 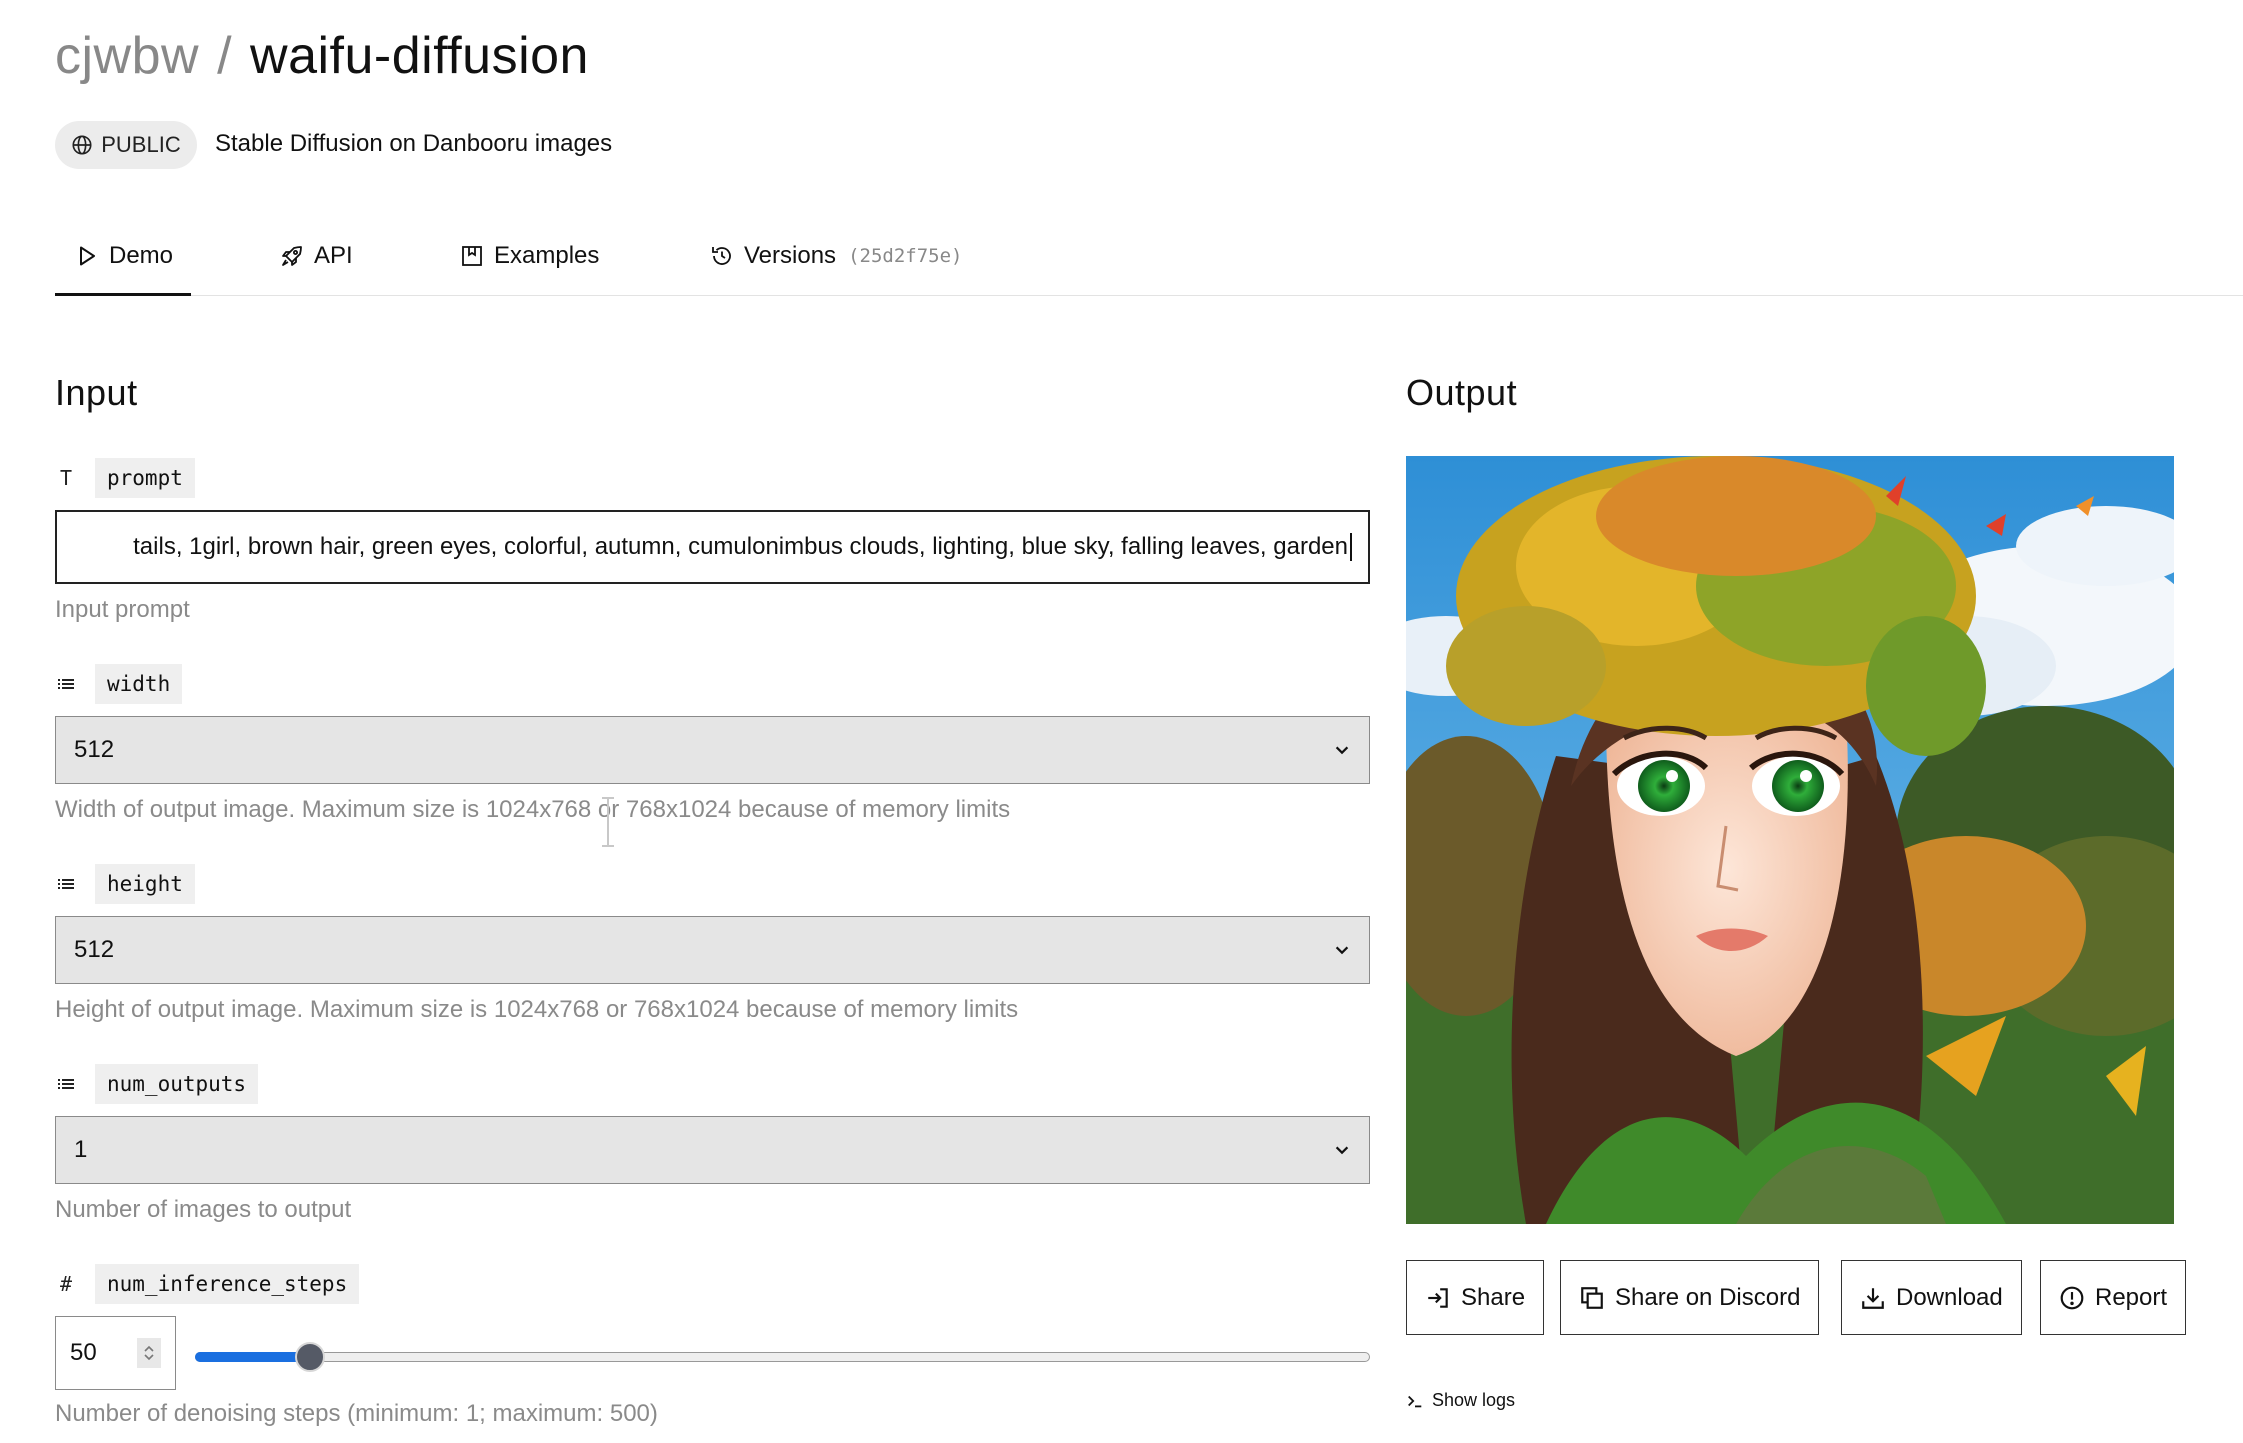 I want to click on tab-examples: Examples, so click(x=529, y=256).